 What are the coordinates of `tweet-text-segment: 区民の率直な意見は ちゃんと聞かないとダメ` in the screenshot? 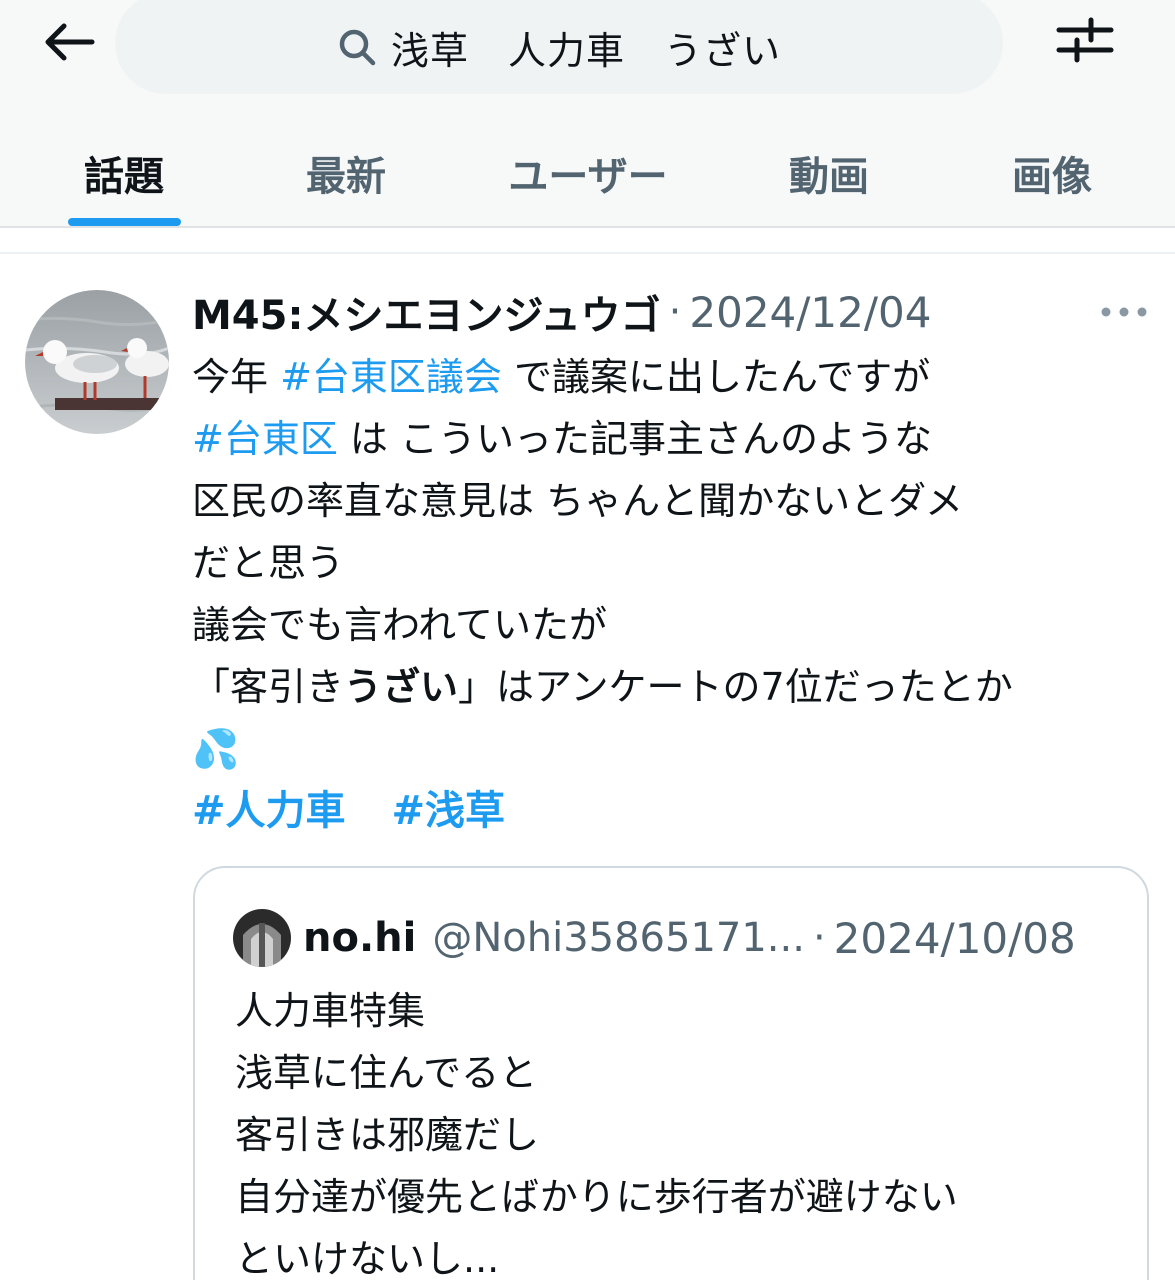 It's located at (577, 501).